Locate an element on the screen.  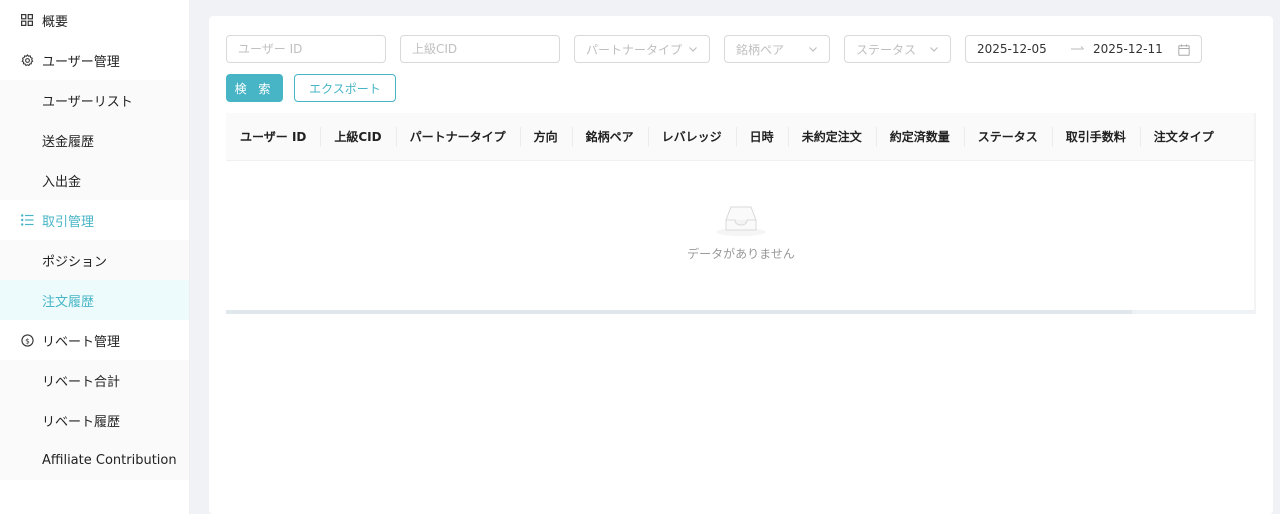
col-unfilled: 未約定注文 is located at coordinates (831, 136).